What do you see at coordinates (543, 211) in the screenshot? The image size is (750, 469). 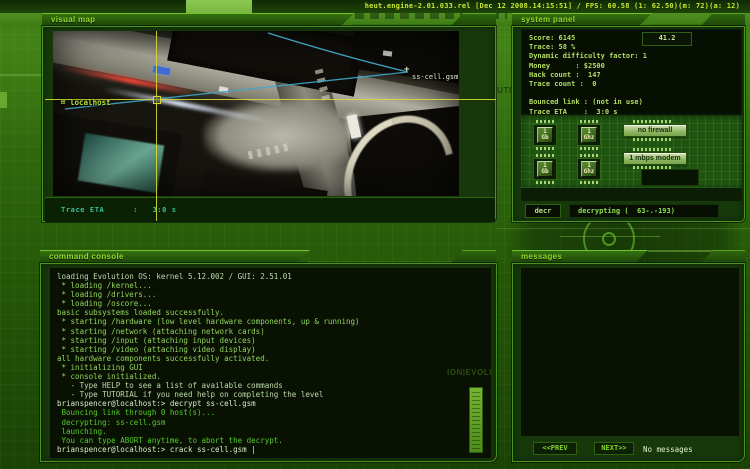 I see `decrypt-button: decr` at bounding box center [543, 211].